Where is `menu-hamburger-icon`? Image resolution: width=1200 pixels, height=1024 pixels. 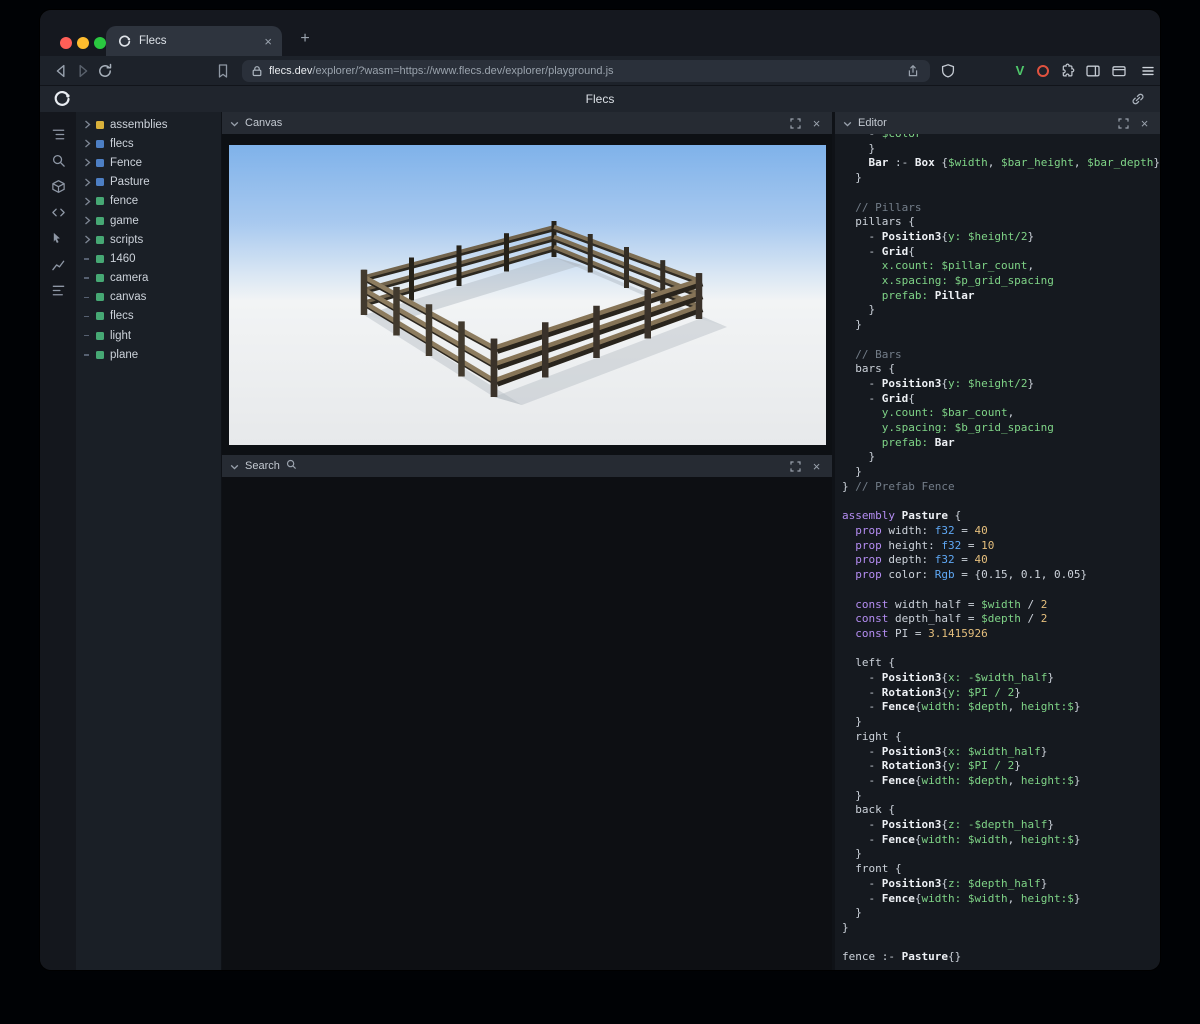 menu-hamburger-icon is located at coordinates (1148, 71).